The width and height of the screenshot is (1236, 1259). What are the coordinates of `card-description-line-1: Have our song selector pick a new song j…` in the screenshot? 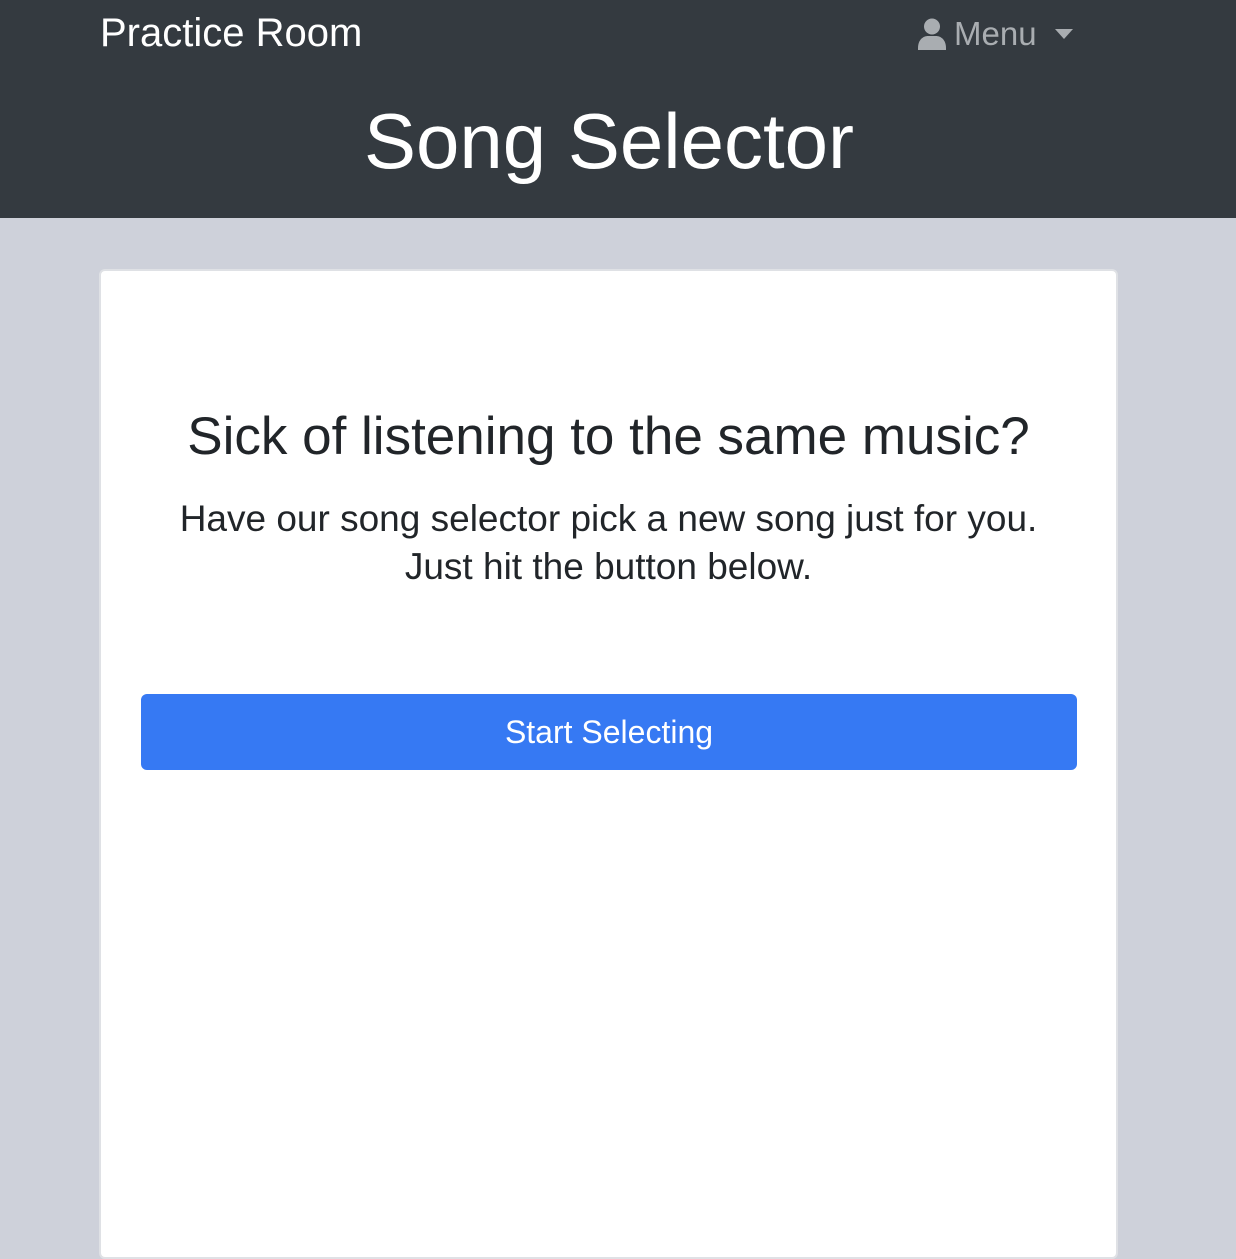 It's located at (608, 518).